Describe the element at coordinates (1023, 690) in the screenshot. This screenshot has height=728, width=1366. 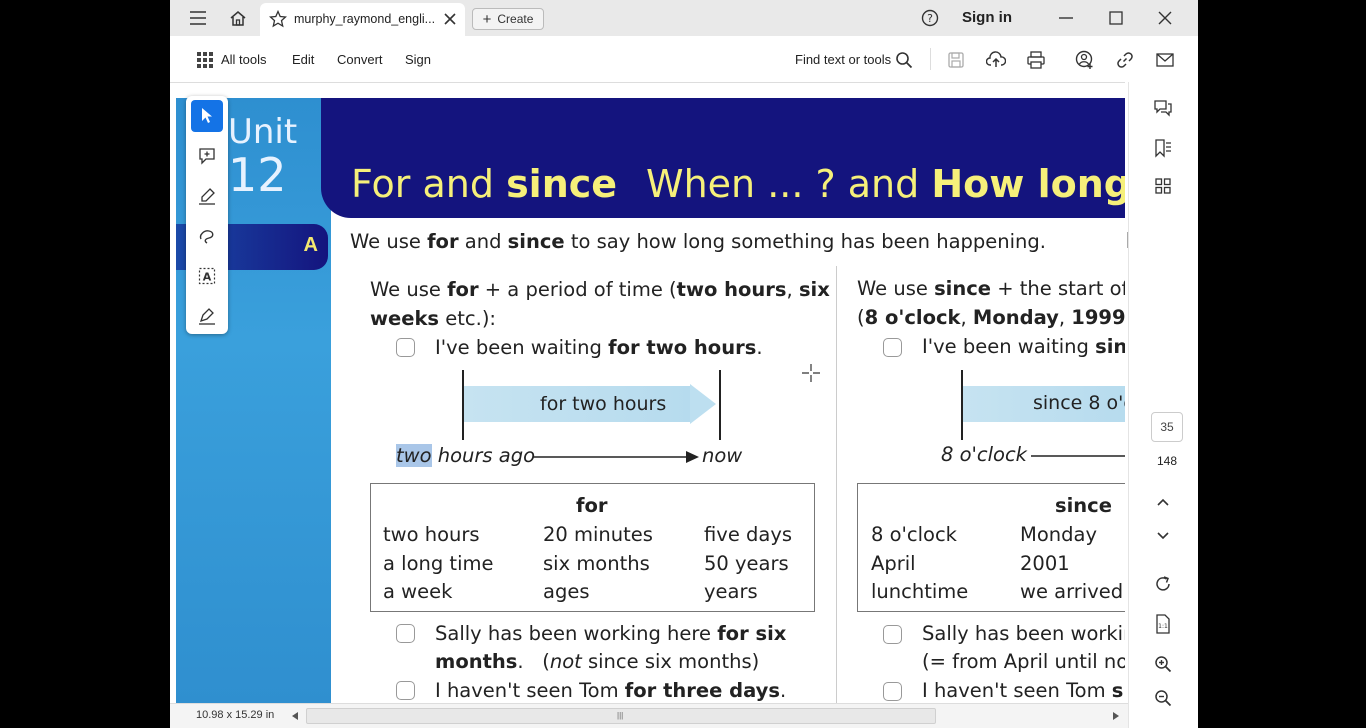
I see `right-example-3: I haven't seen Tom sin` at that location.